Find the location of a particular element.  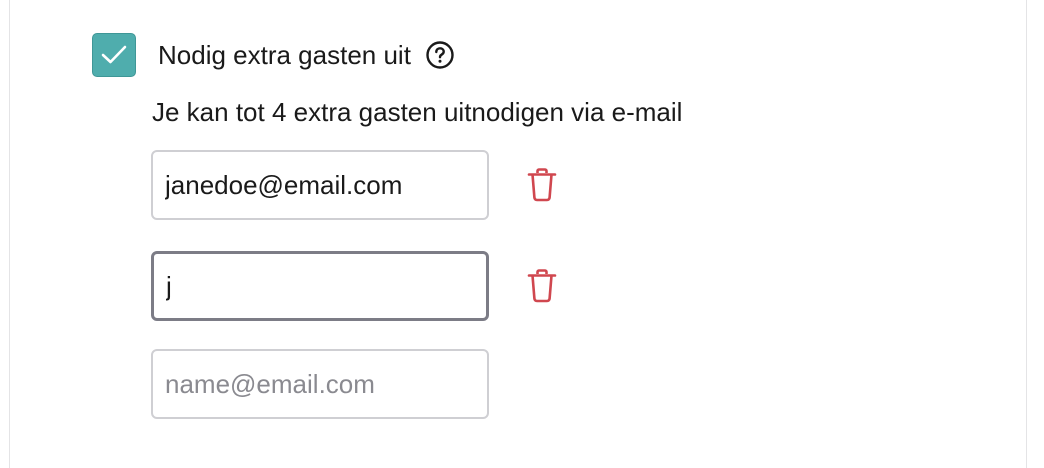

invite-guests-checkbox is located at coordinates (114, 55).